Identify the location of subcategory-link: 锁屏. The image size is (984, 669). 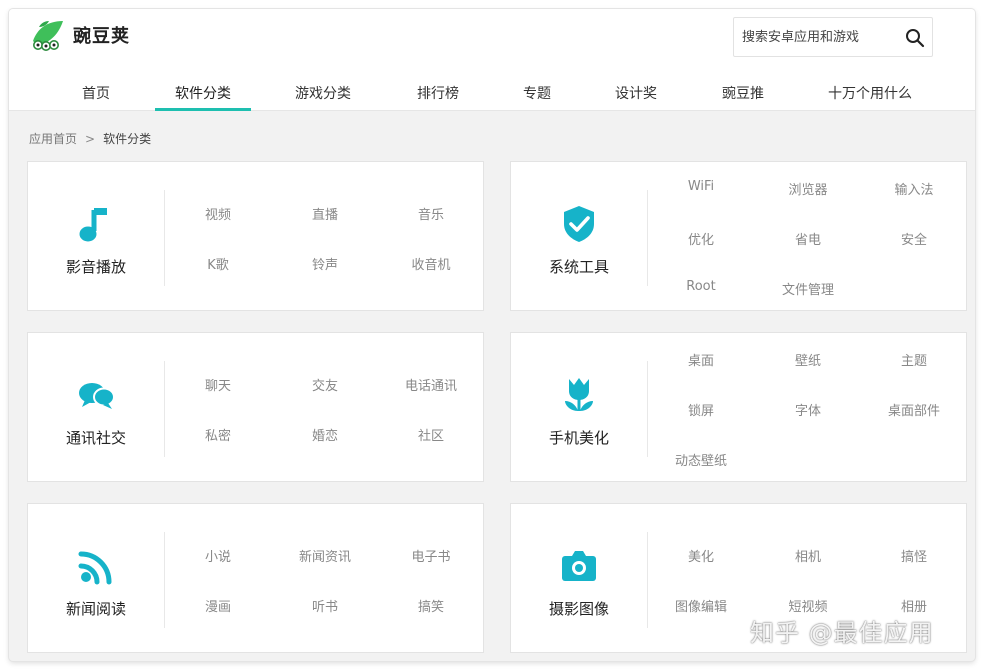
(701, 409).